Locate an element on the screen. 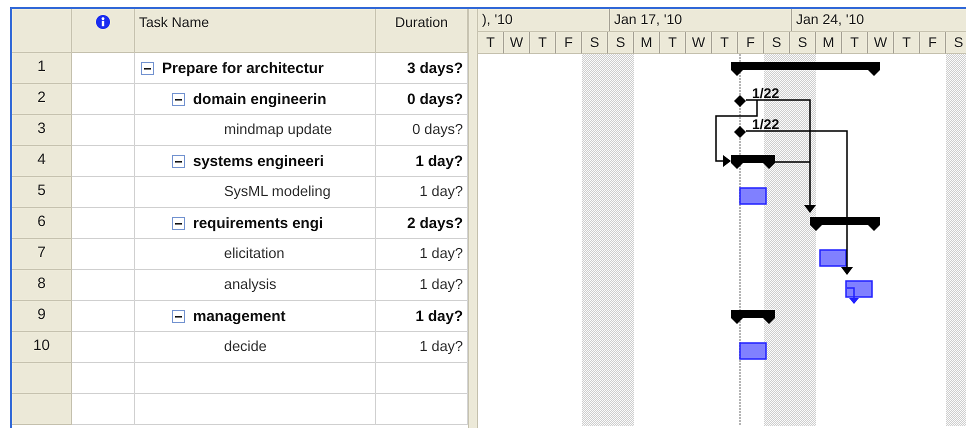 This screenshot has height=428, width=966. duration-value: 3 days? is located at coordinates (435, 68).